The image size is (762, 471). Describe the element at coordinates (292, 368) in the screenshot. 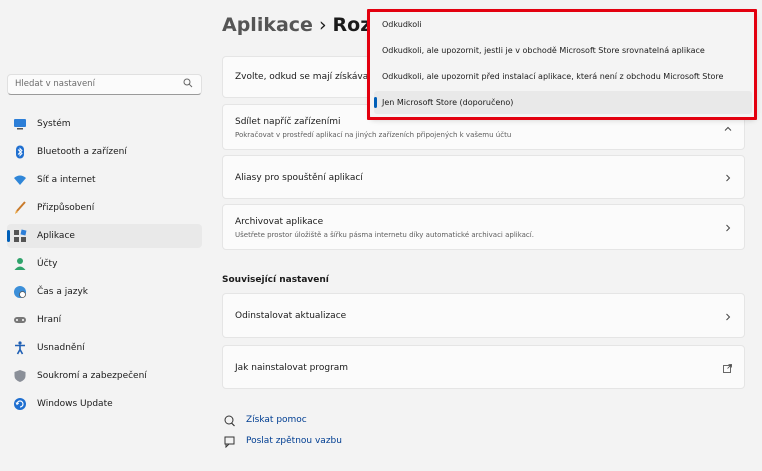

I see `install-program-title: Jak nainstalovat program` at that location.